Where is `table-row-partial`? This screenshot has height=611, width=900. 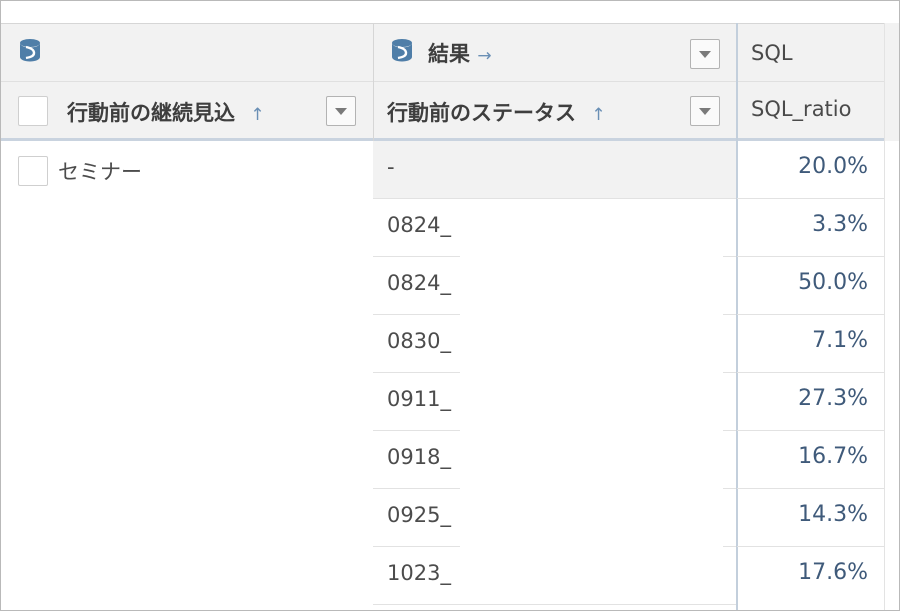
table-row-partial is located at coordinates (554, 607).